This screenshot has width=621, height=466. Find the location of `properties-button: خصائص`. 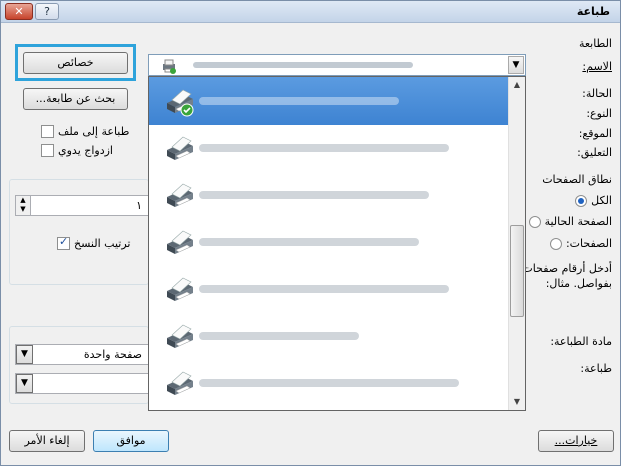

properties-button: خصائص is located at coordinates (75, 63).